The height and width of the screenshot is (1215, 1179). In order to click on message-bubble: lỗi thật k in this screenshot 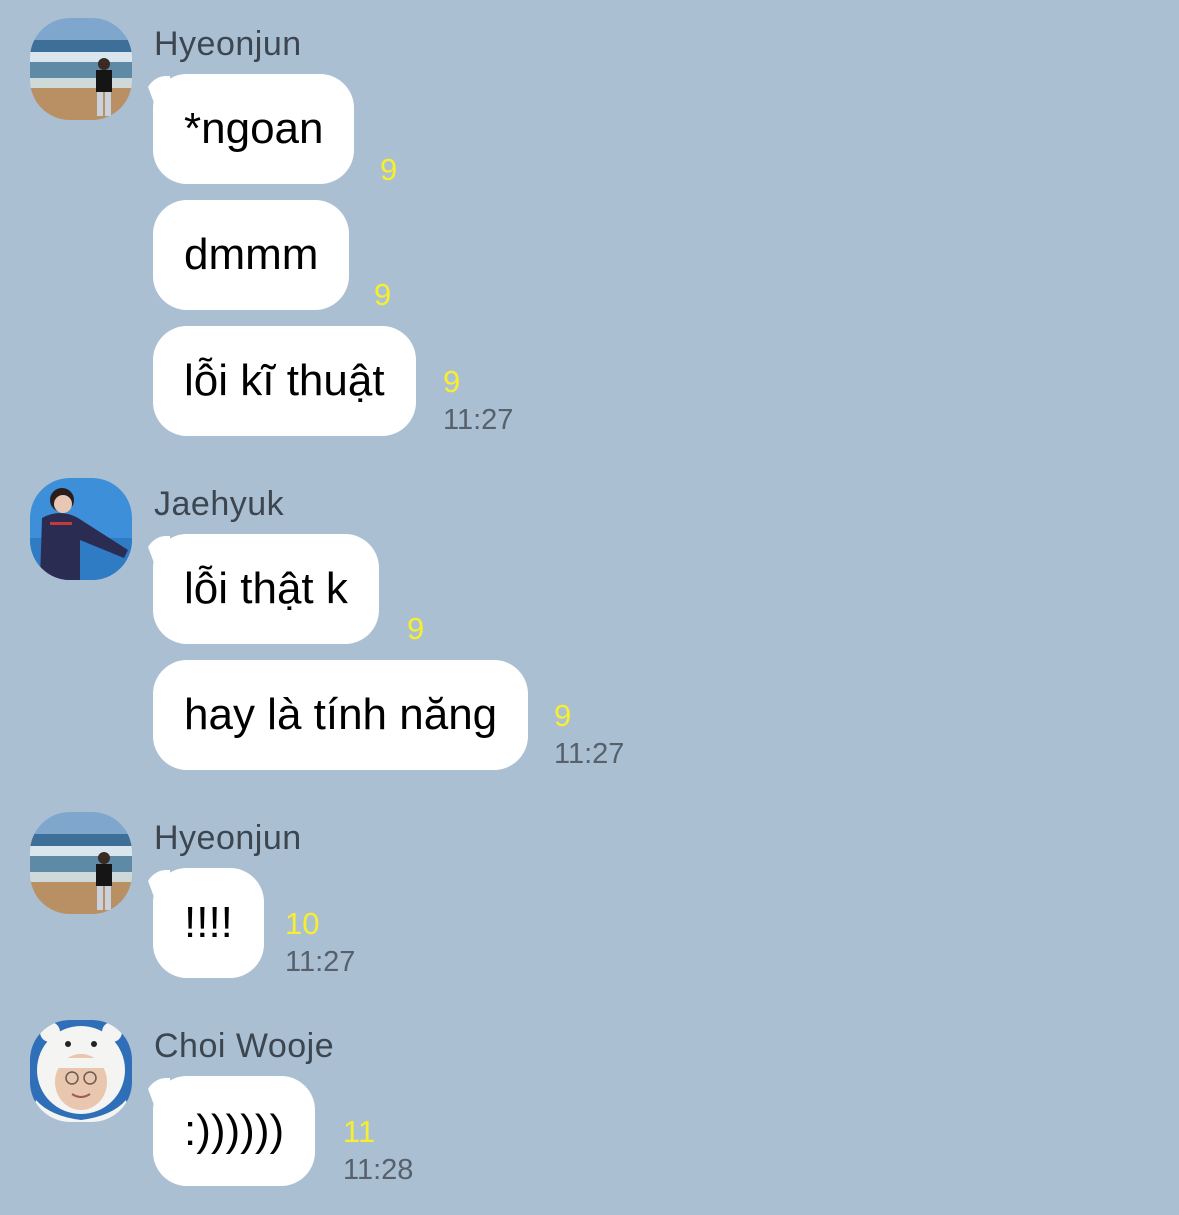, I will do `click(266, 589)`.